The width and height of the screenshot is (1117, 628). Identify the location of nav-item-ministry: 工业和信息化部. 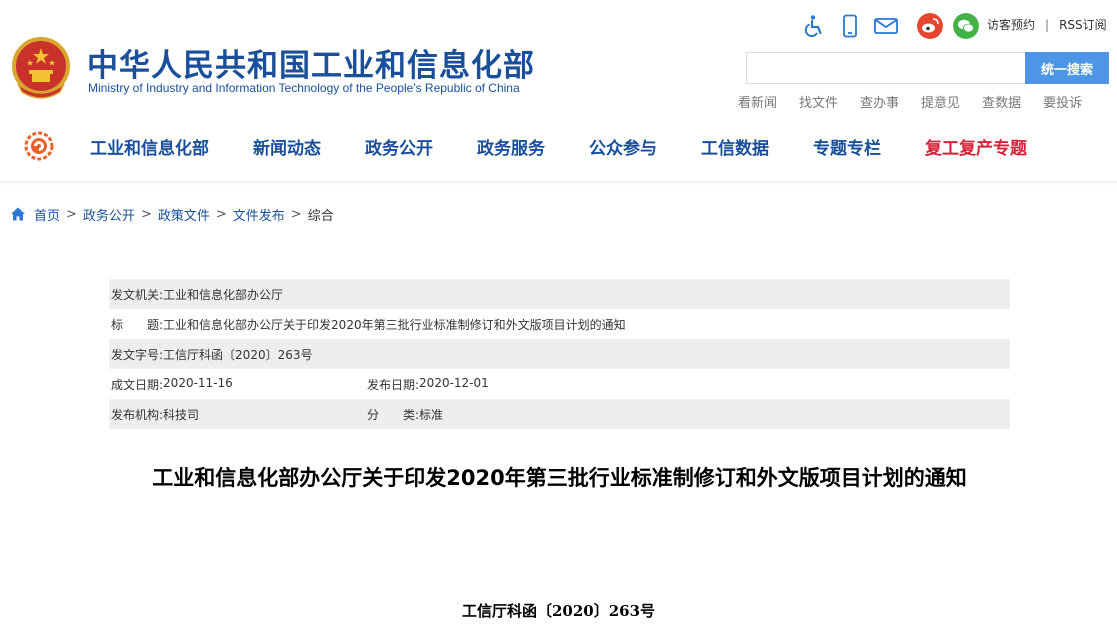
(149, 146).